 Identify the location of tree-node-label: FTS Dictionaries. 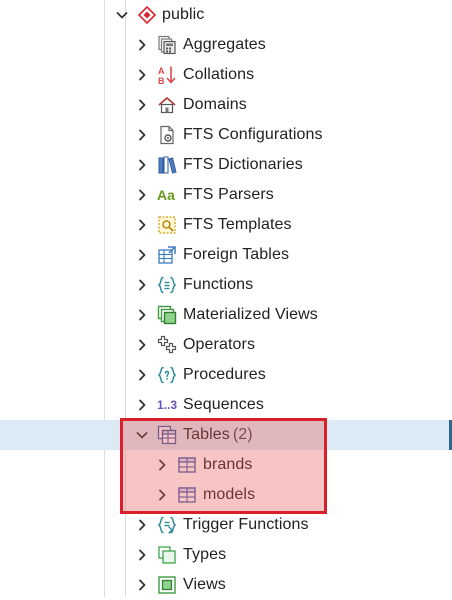
(243, 164).